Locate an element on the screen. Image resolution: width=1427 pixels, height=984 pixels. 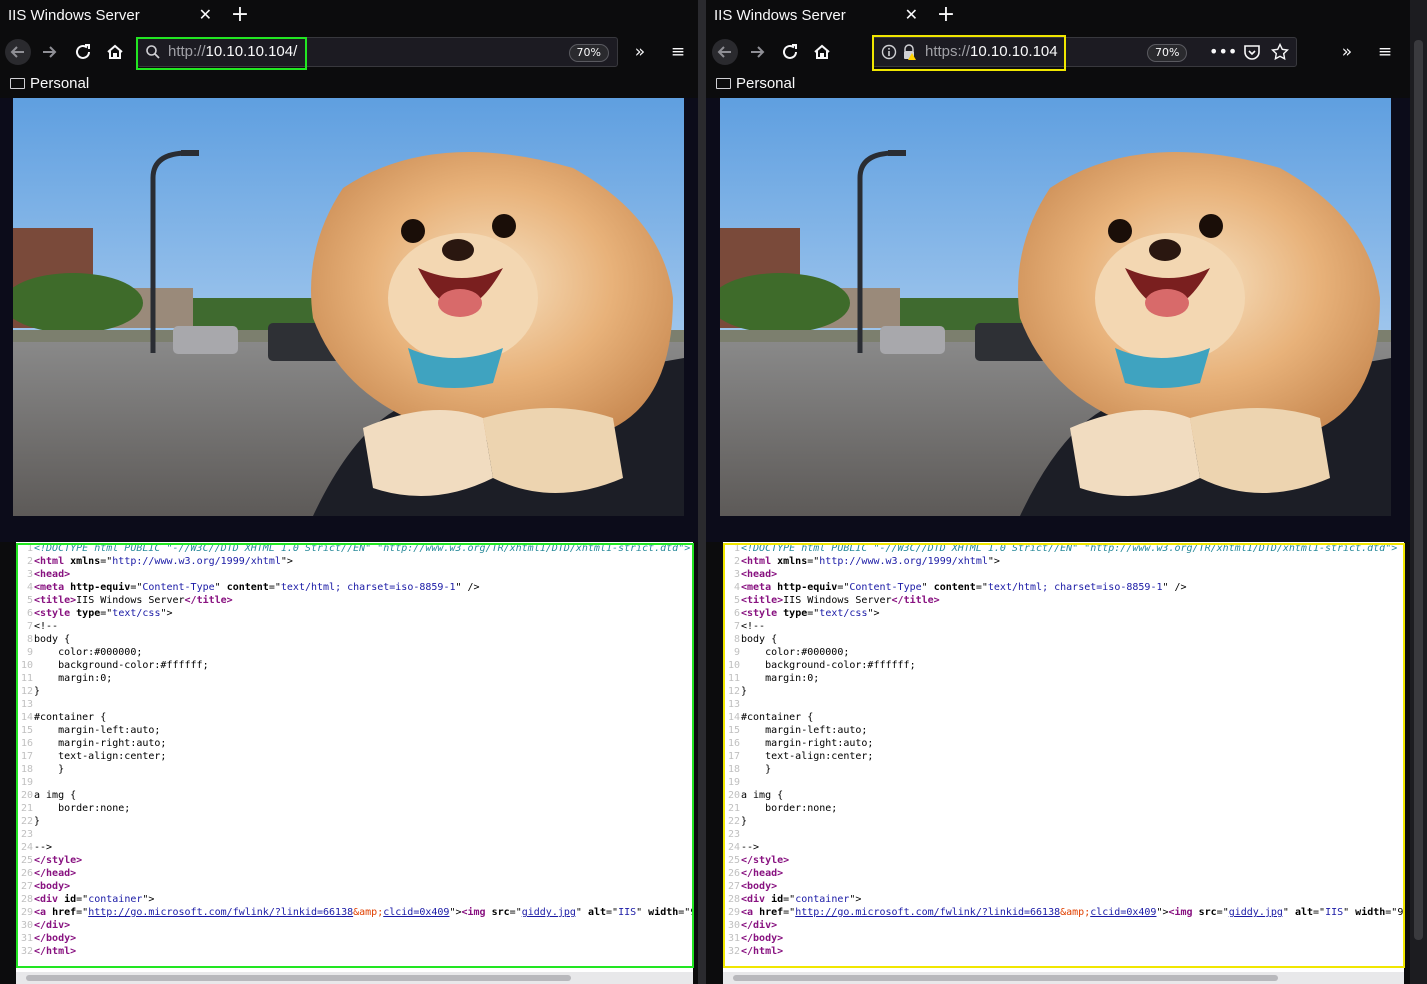
navigation-toolbar: http://10.10.10.104/ 70% » ≡ is located at coordinates (349, 52).